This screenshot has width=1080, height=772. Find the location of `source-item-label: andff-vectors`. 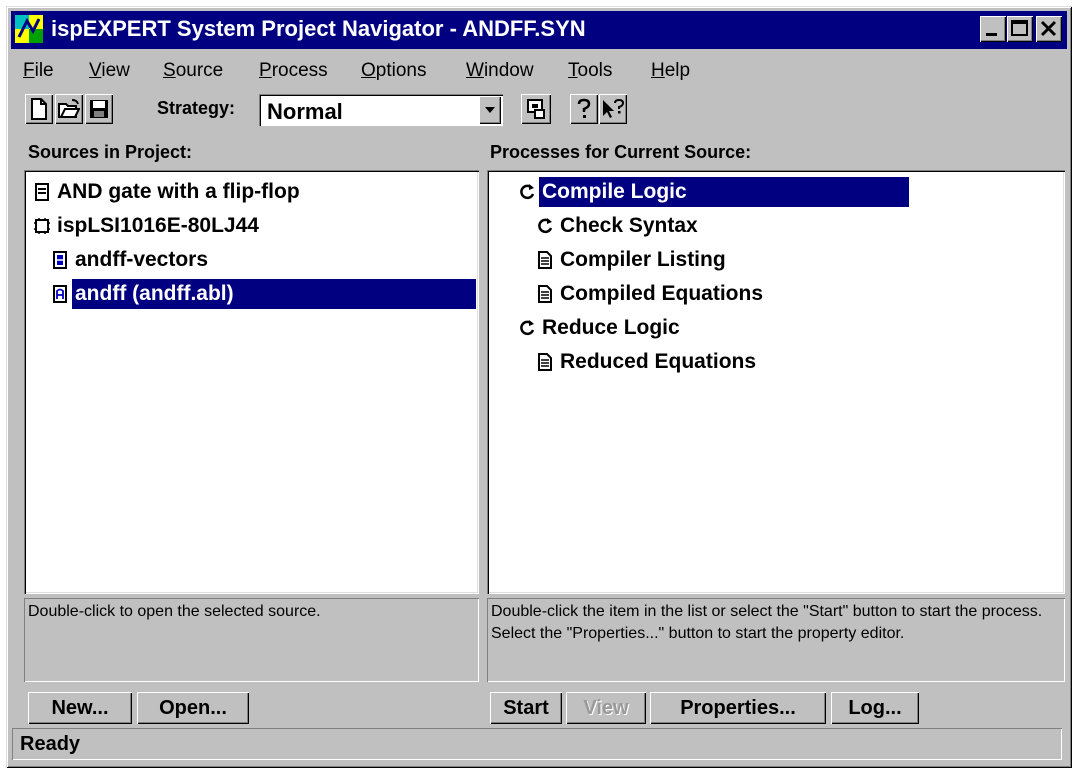

source-item-label: andff-vectors is located at coordinates (142, 259).